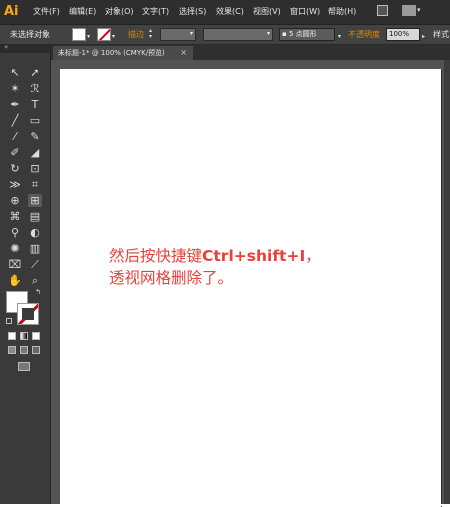 This screenshot has height=507, width=450. Describe the element at coordinates (192, 12) in the screenshot. I see `menu-select: 选择(S)` at that location.